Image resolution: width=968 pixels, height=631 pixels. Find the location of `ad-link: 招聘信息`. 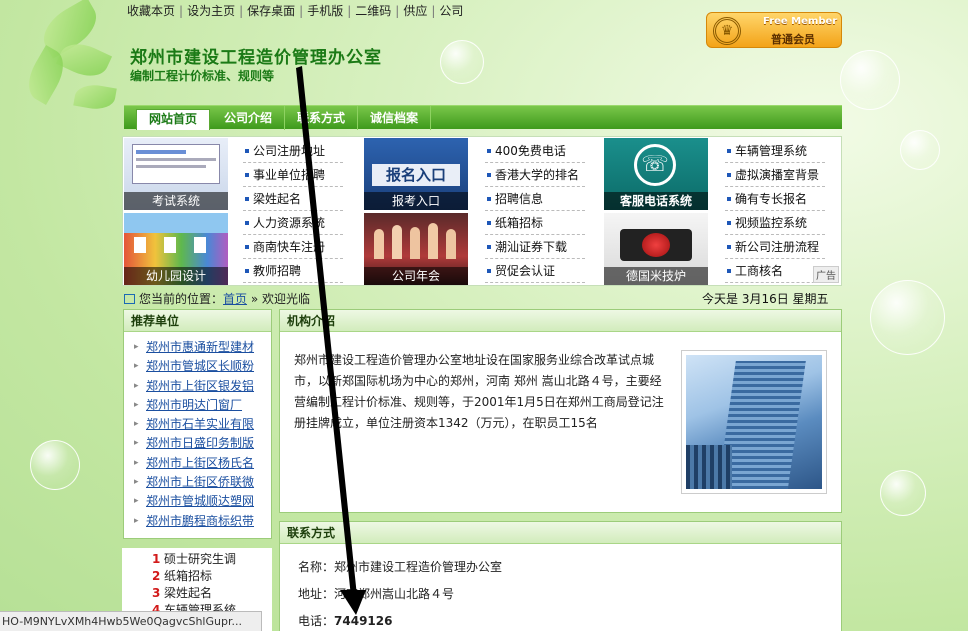

ad-link: 招聘信息 is located at coordinates (535, 199).